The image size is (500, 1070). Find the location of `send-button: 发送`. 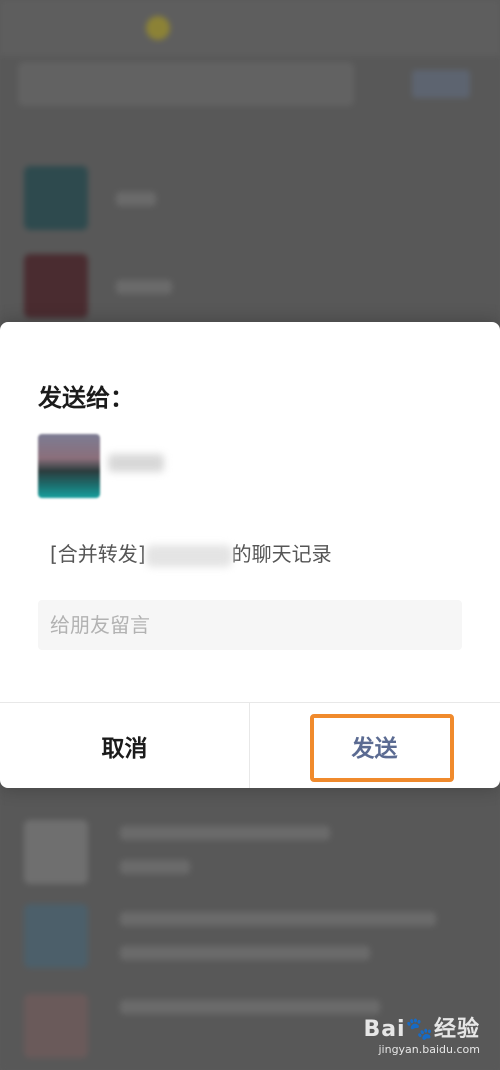

send-button: 发送 is located at coordinates (374, 745).